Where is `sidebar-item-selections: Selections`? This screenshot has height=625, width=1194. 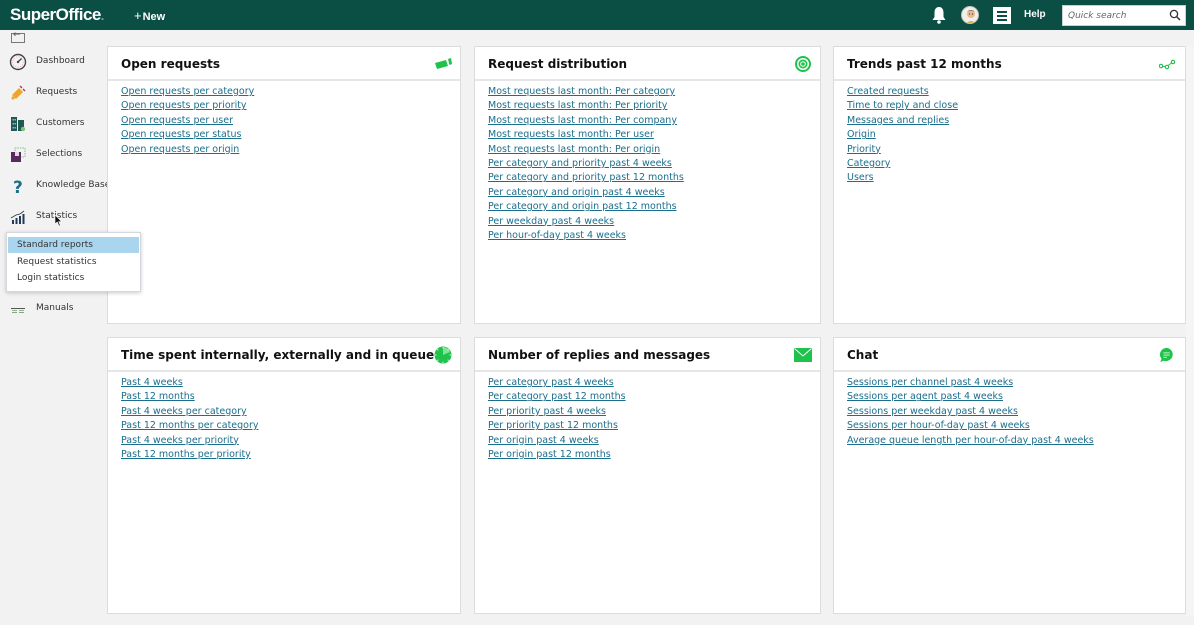 sidebar-item-selections: Selections is located at coordinates (53, 155).